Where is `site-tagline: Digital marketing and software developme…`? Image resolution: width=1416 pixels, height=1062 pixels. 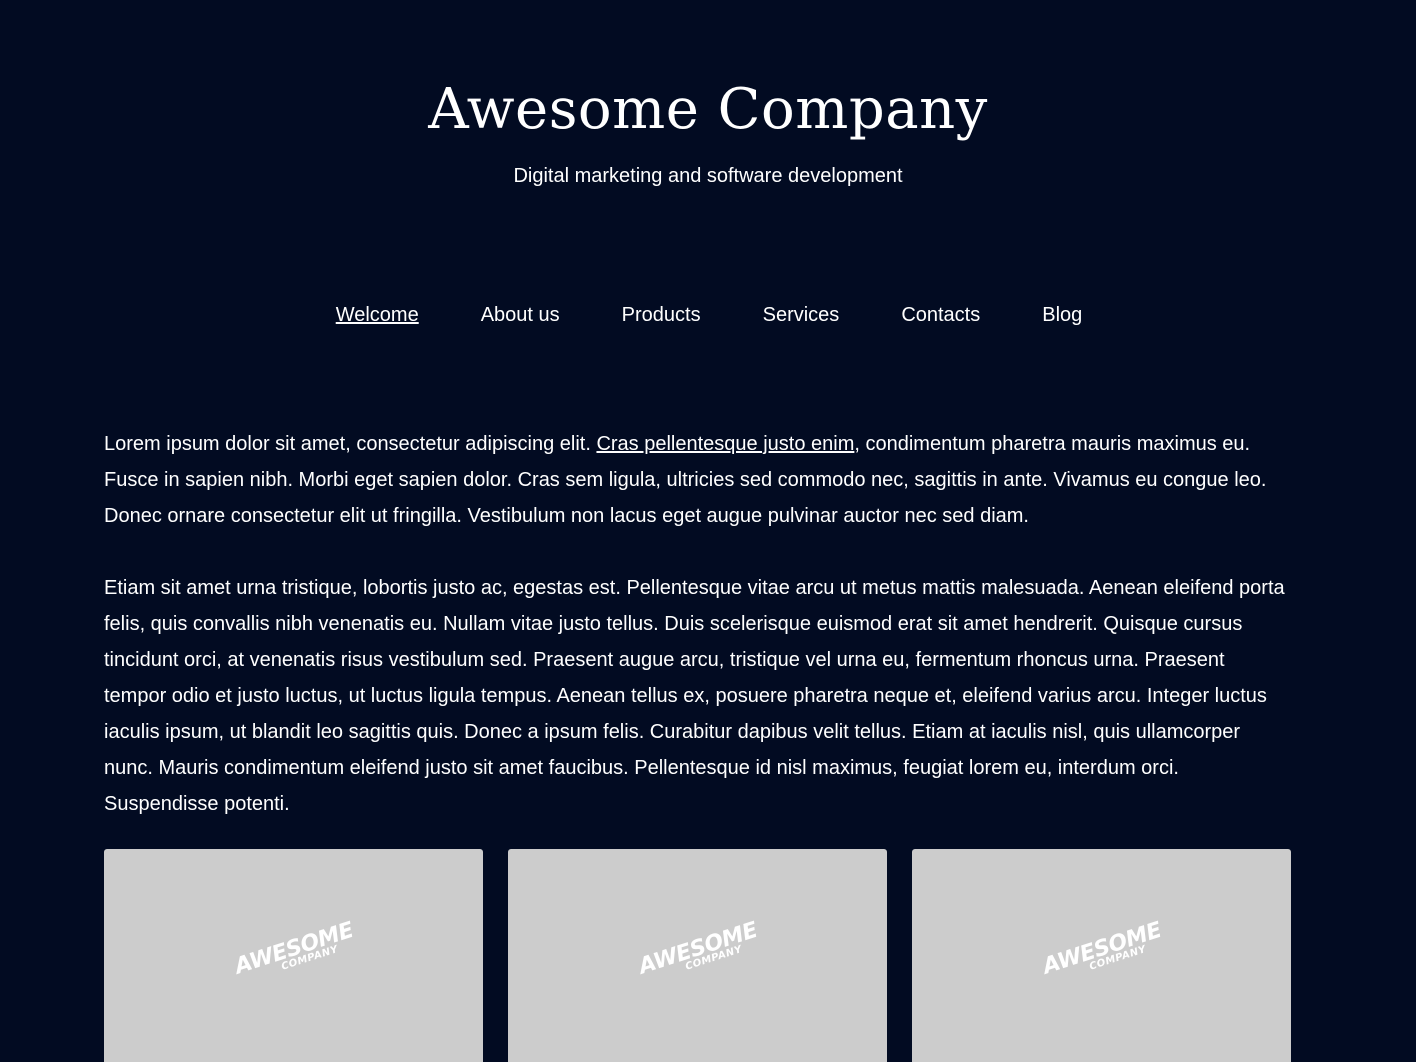
site-tagline: Digital marketing and software developme… is located at coordinates (708, 176).